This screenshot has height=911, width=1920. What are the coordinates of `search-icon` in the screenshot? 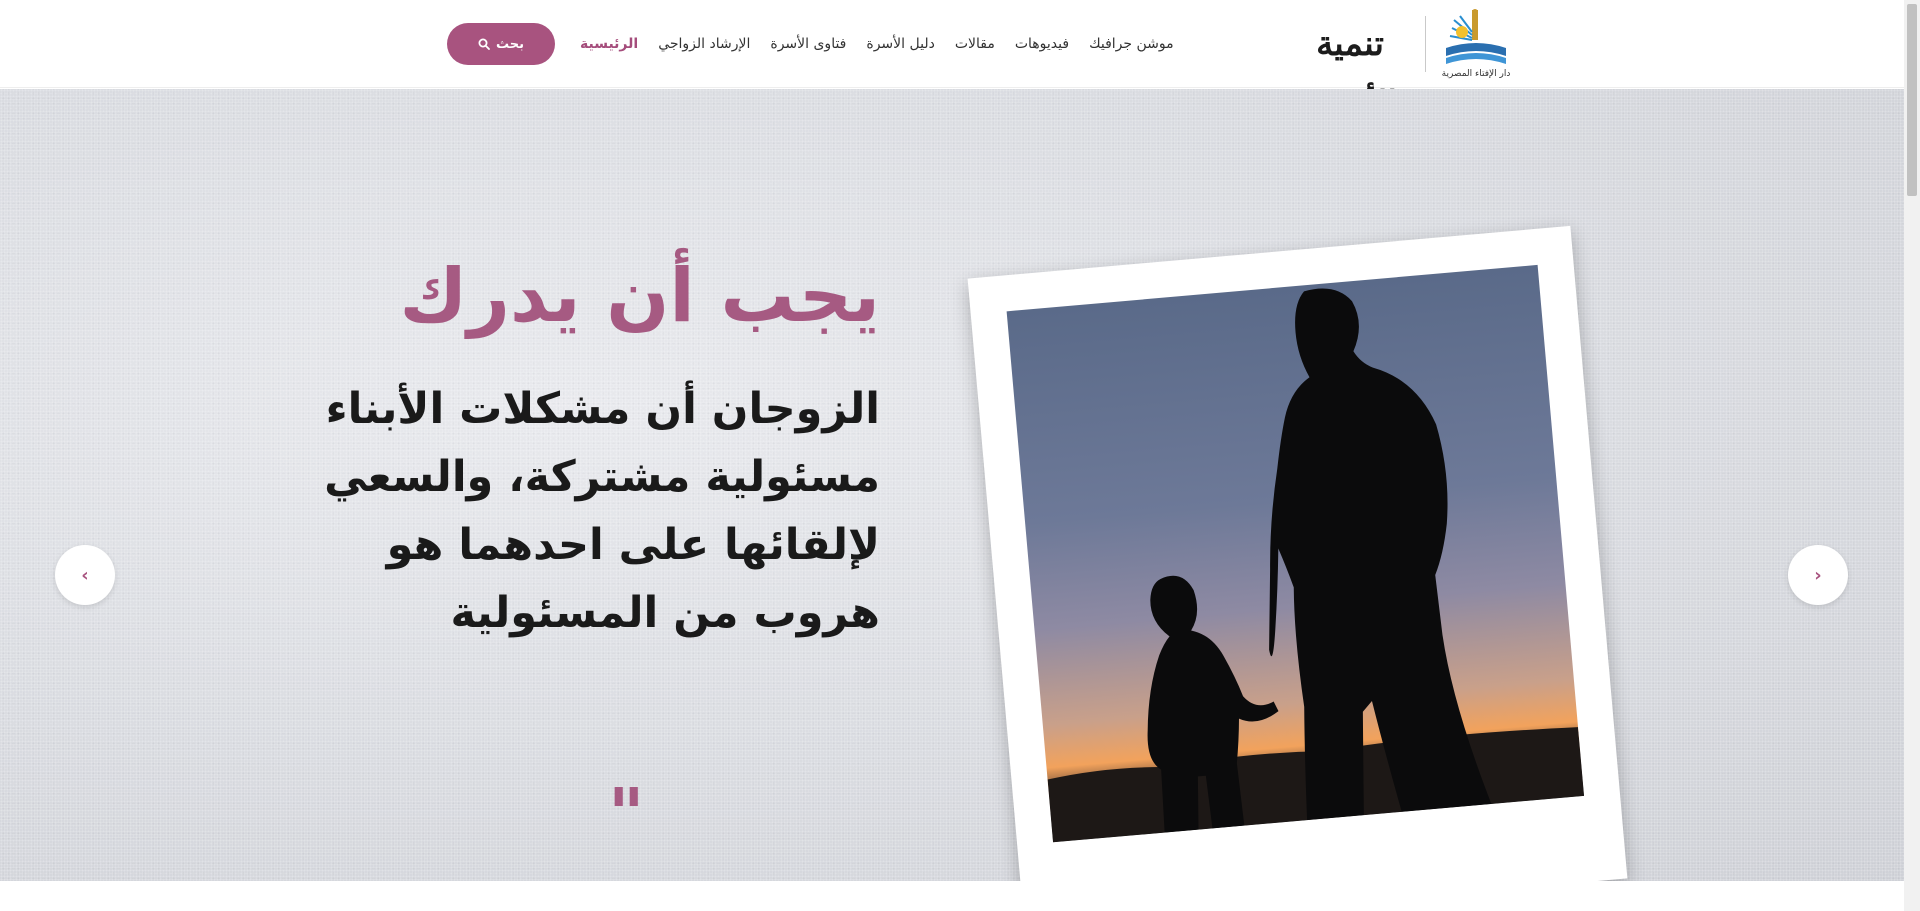 It's located at (484, 44).